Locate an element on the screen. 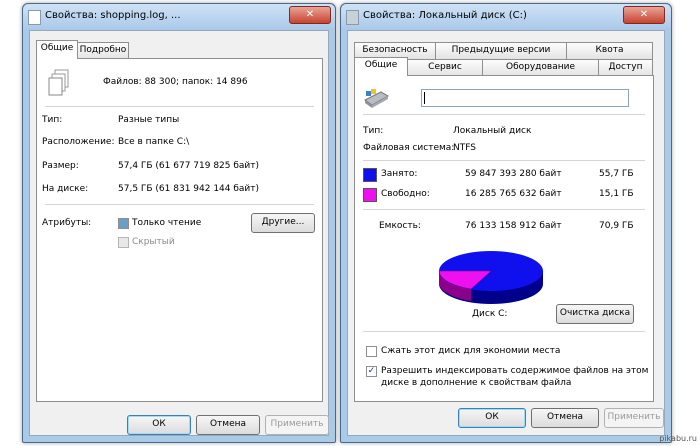 Image resolution: width=700 pixels, height=446 pixels. index-label-line2: диске в дополнение к свойствам файла is located at coordinates (476, 383).